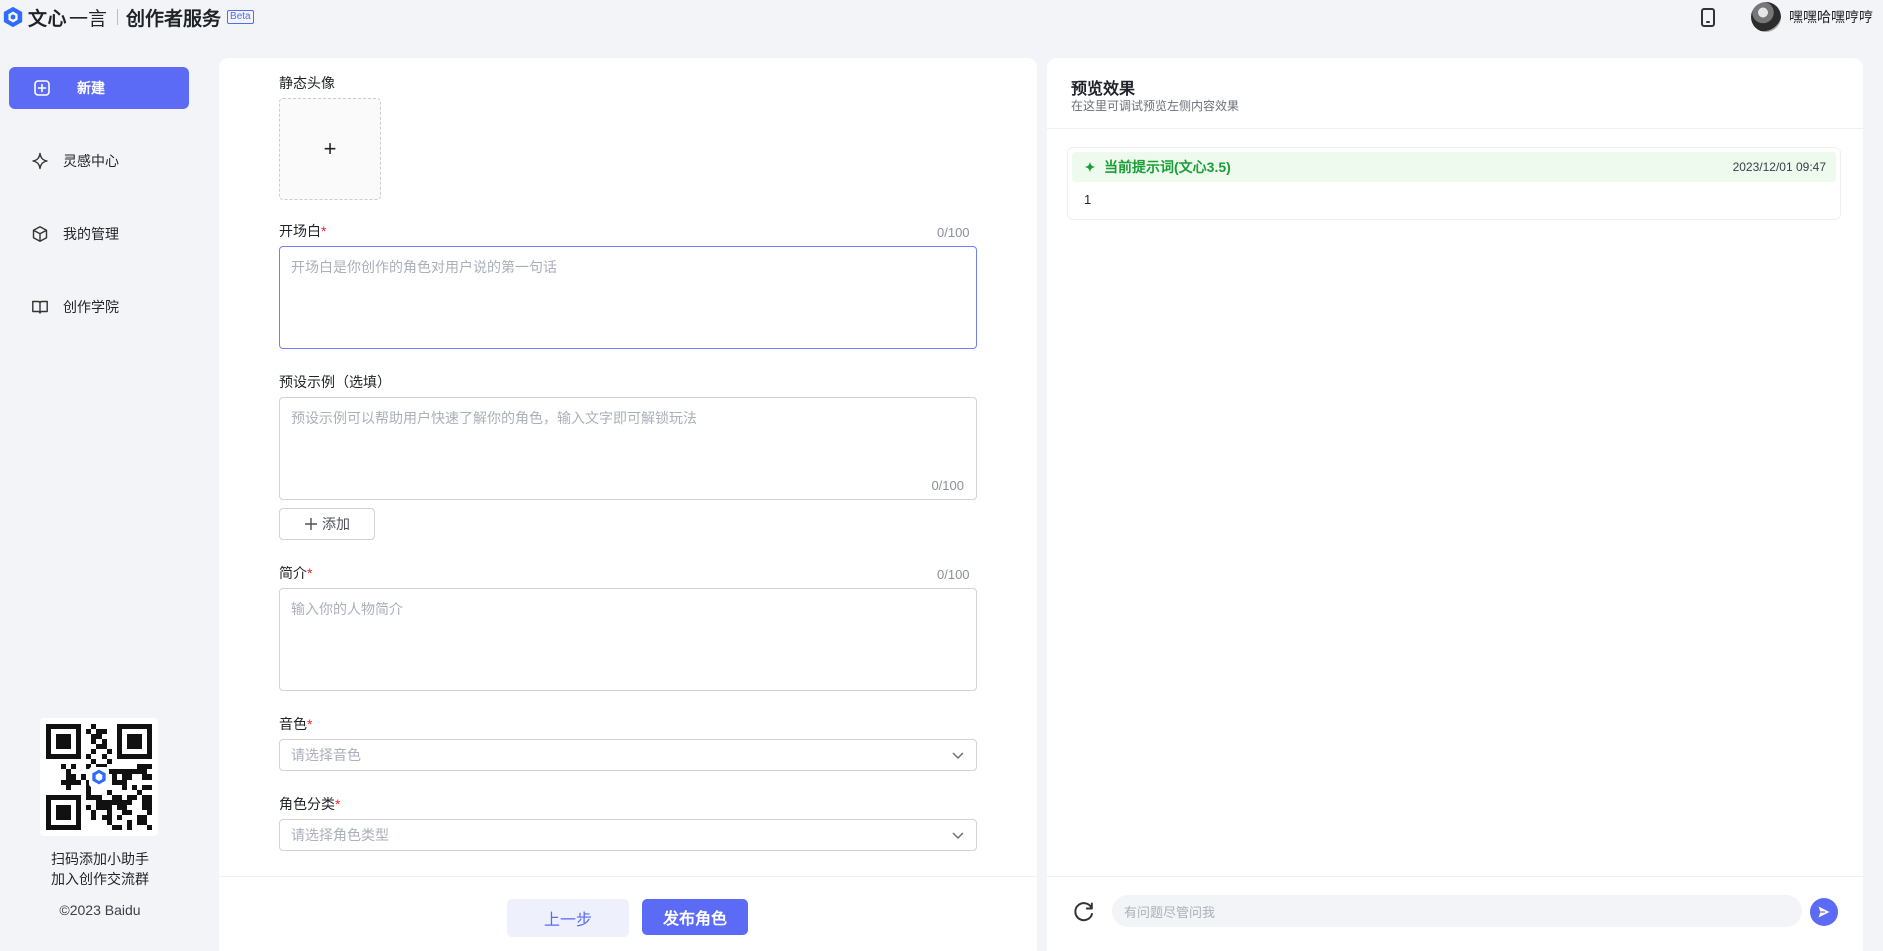 The image size is (1883, 951). I want to click on qr-caption-line2: 加入创作交流群, so click(100, 879).